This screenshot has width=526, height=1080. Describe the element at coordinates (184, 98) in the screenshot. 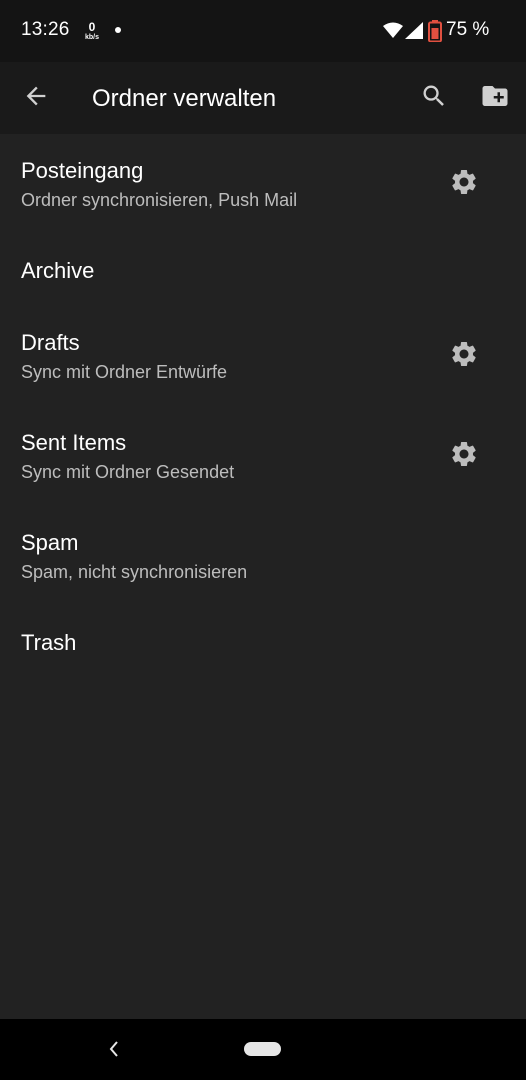

I see `page-title: Ordner verwalten` at that location.